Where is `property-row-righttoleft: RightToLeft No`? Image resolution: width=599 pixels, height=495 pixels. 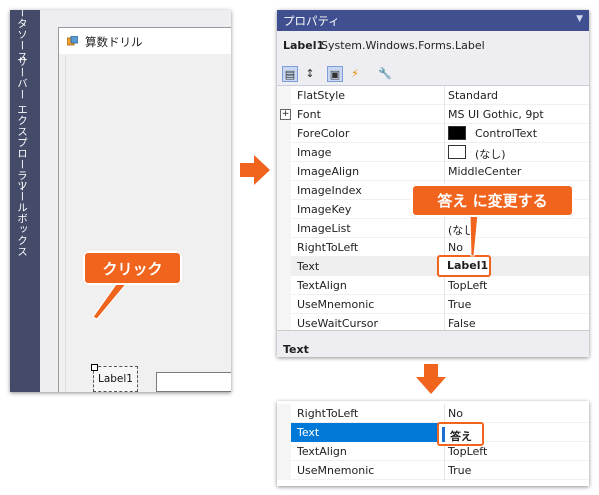 property-row-righttoleft: RightToLeft No is located at coordinates (433, 247).